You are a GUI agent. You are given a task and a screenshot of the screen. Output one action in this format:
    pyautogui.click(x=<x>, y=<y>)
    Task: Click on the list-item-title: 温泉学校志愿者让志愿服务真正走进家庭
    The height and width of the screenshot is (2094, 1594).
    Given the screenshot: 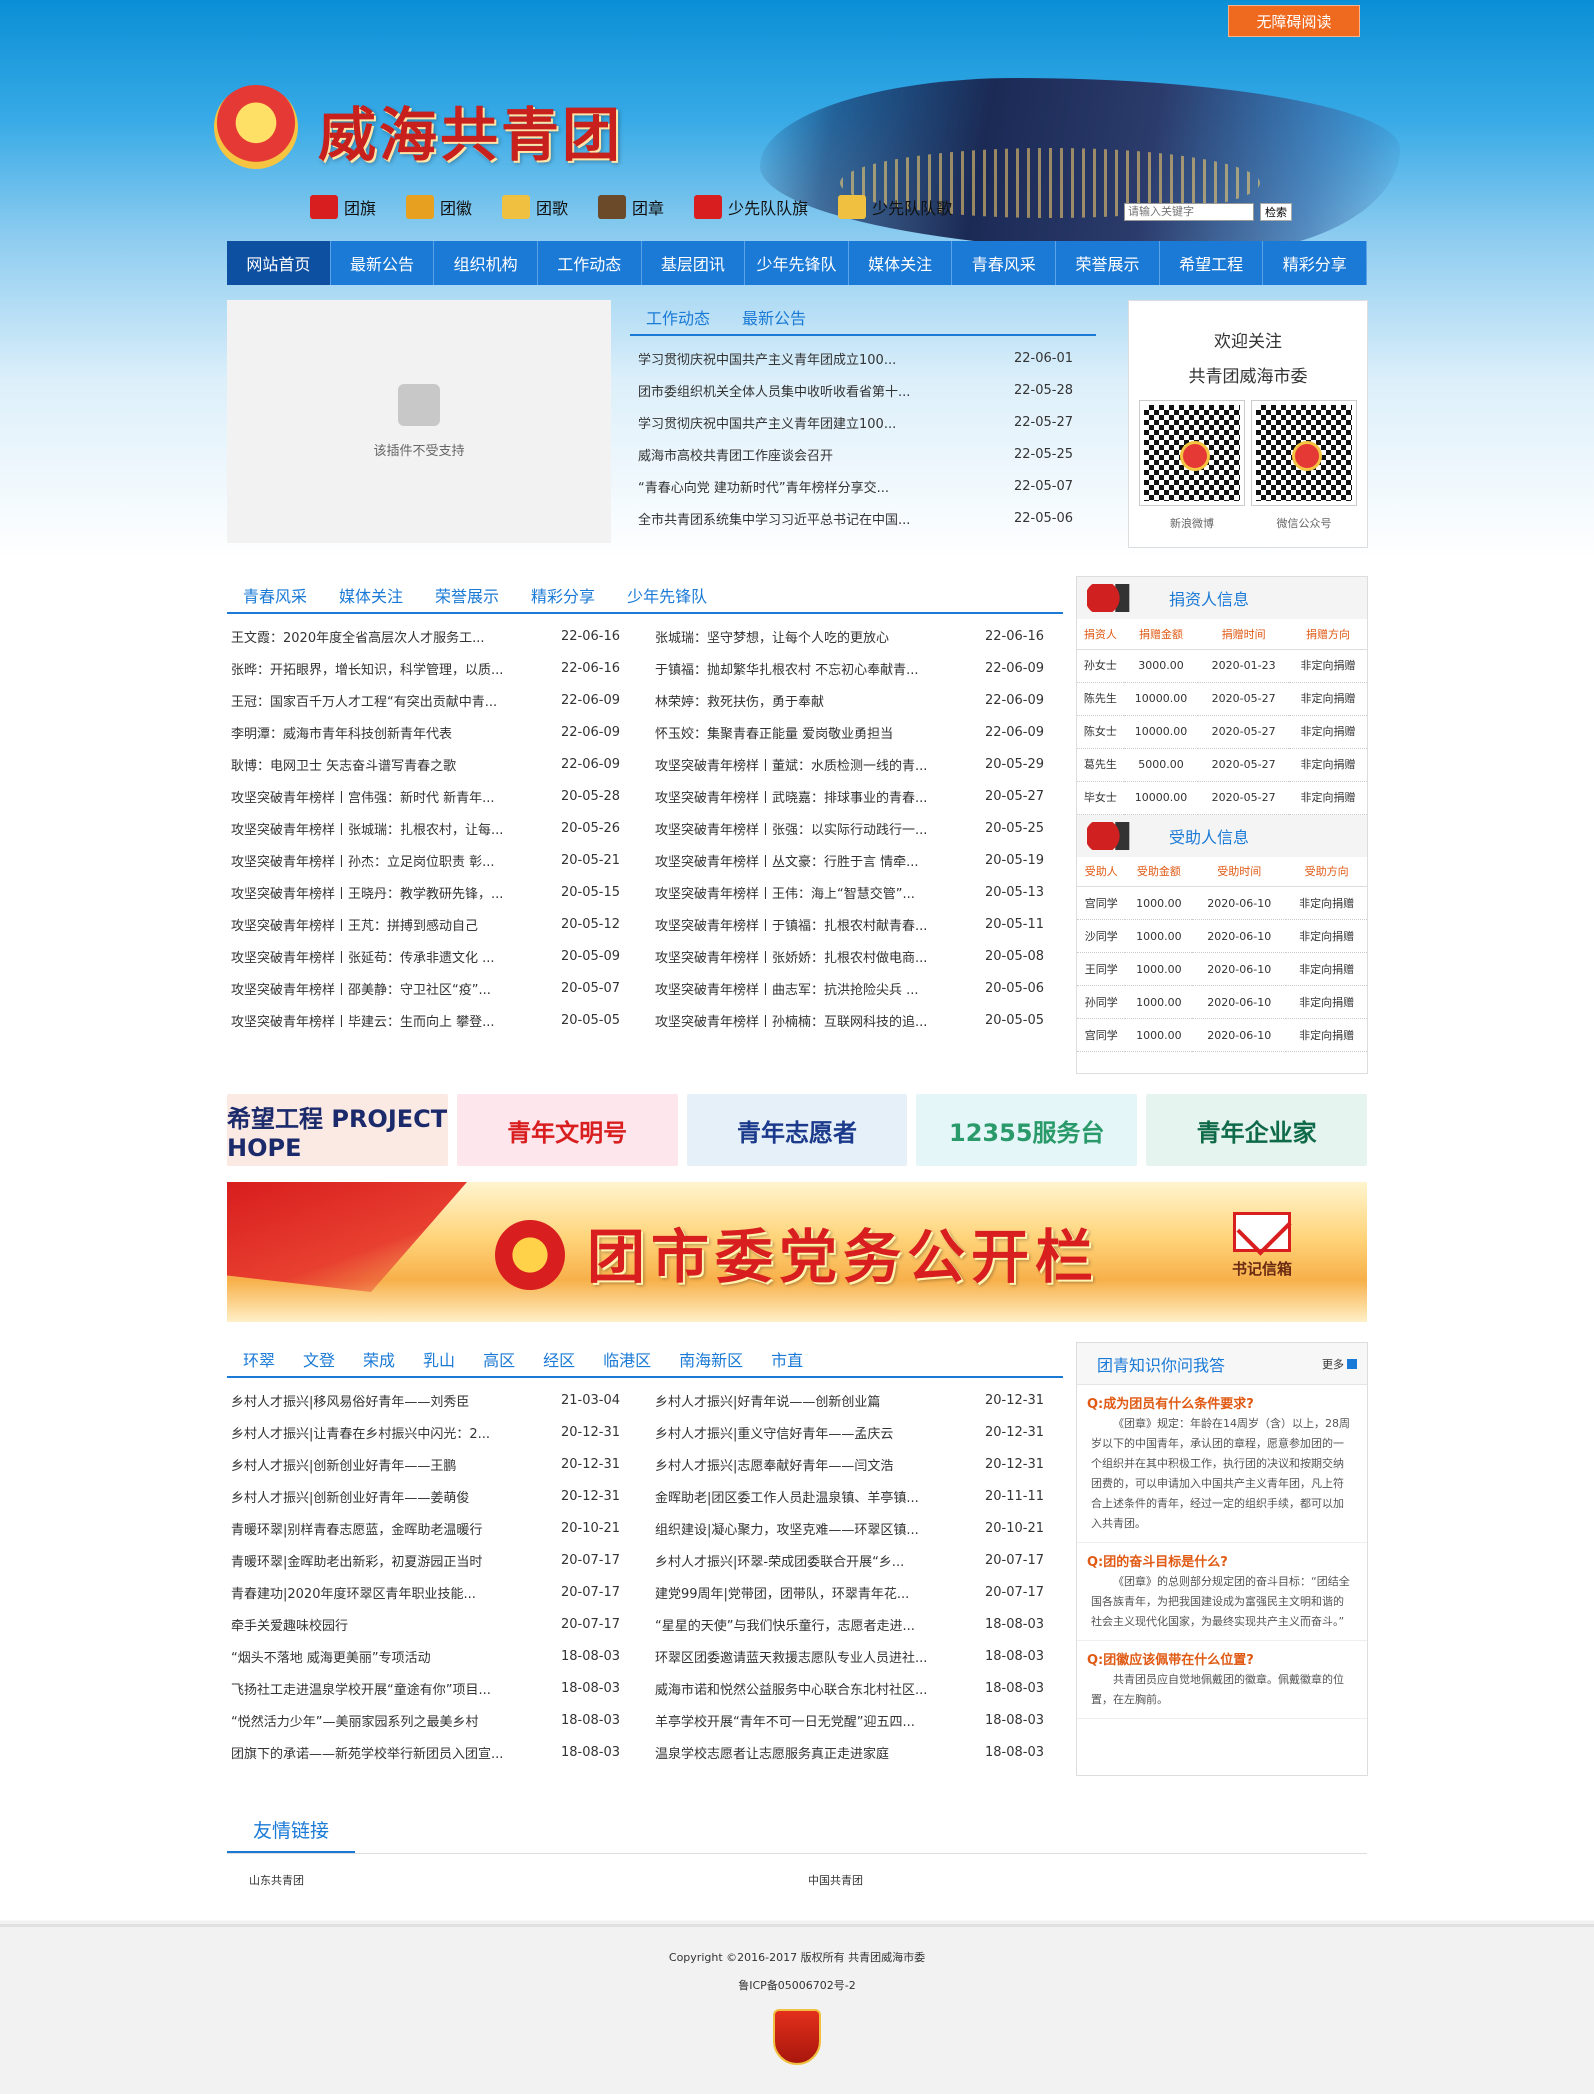 What is the action you would take?
    pyautogui.click(x=772, y=1752)
    